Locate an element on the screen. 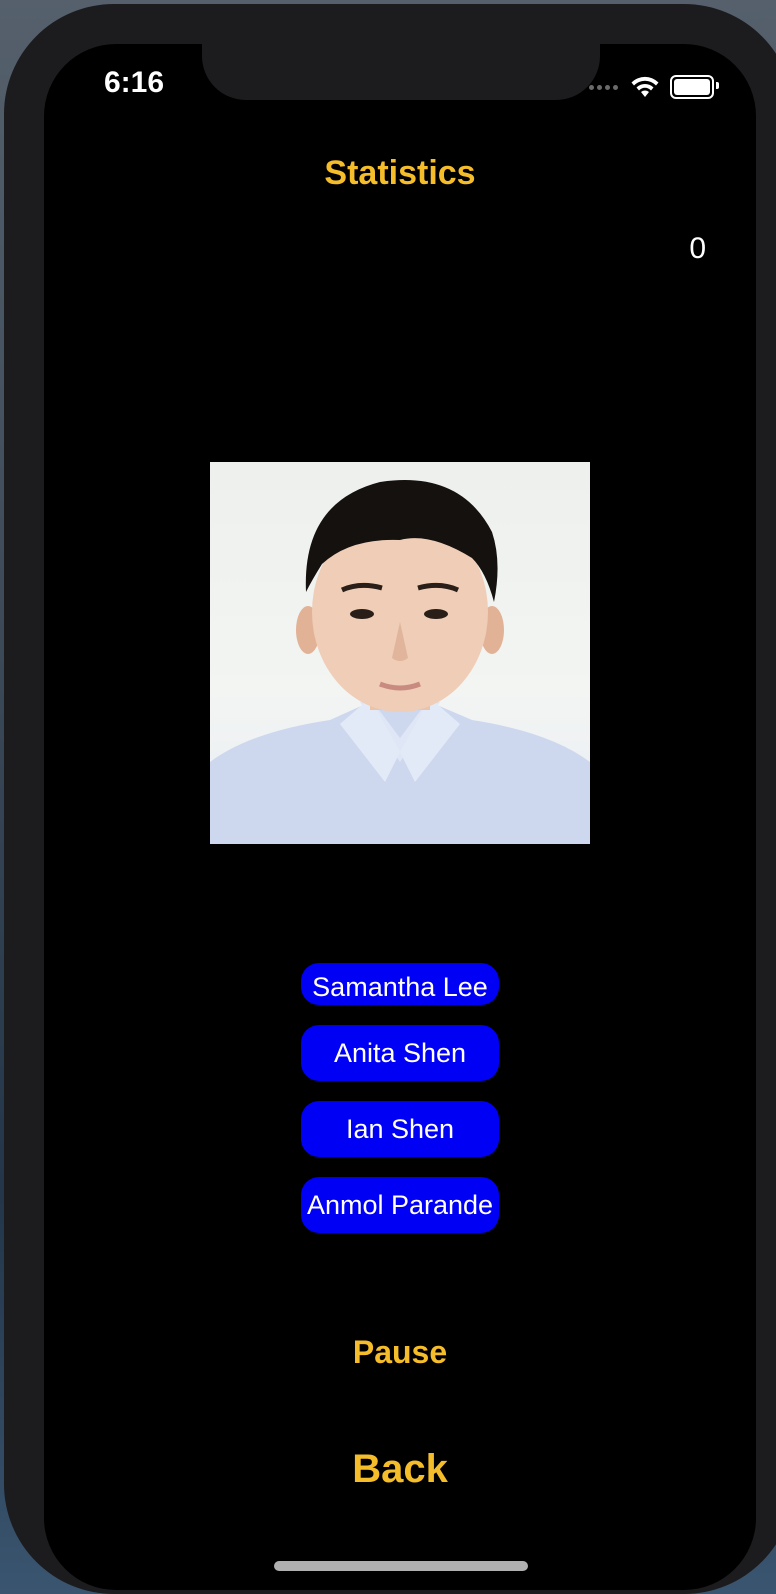  status-icons is located at coordinates (654, 87).